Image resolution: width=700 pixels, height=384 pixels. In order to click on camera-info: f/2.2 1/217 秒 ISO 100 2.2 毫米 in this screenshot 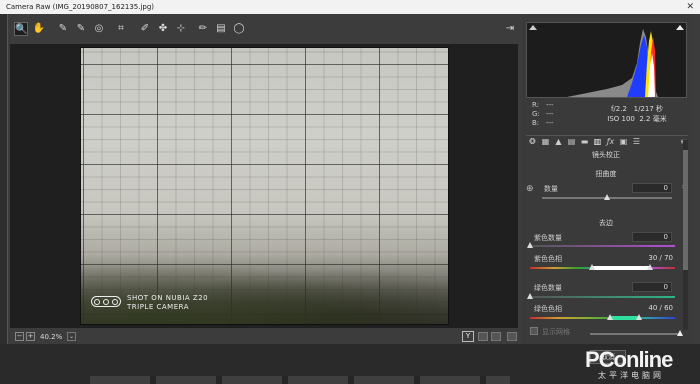, I will do `click(637, 114)`.